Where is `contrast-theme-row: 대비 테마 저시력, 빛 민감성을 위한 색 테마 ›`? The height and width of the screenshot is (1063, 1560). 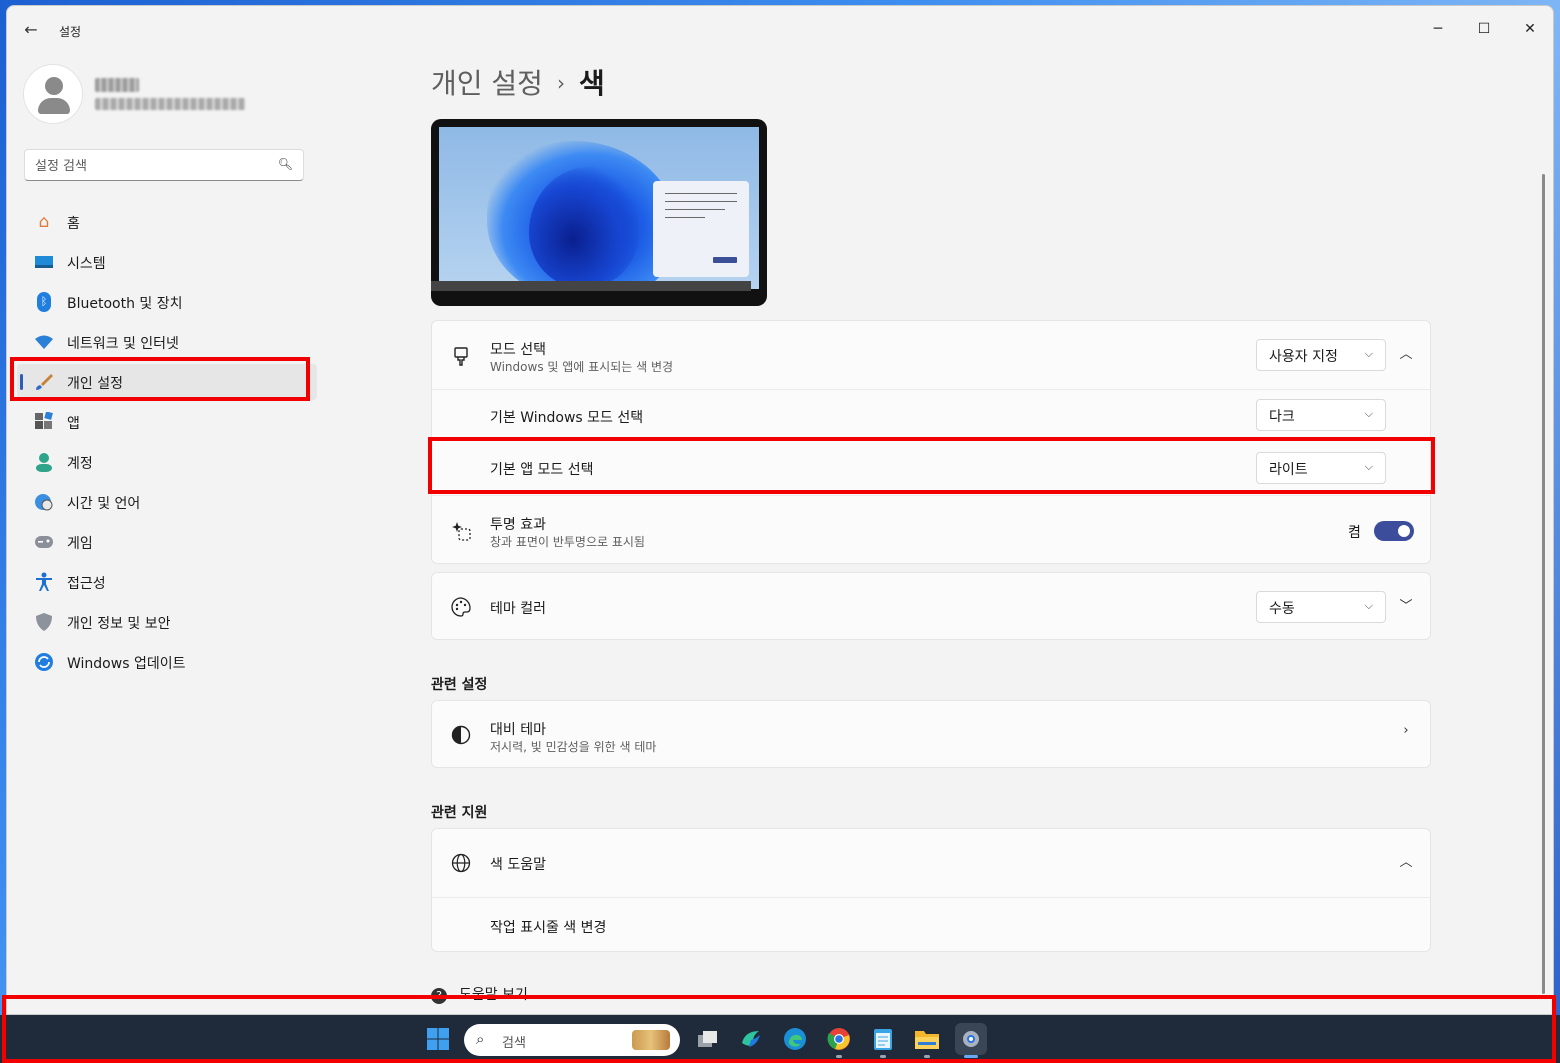 contrast-theme-row: 대비 테마 저시력, 빛 민감성을 위한 색 테마 › is located at coordinates (931, 735).